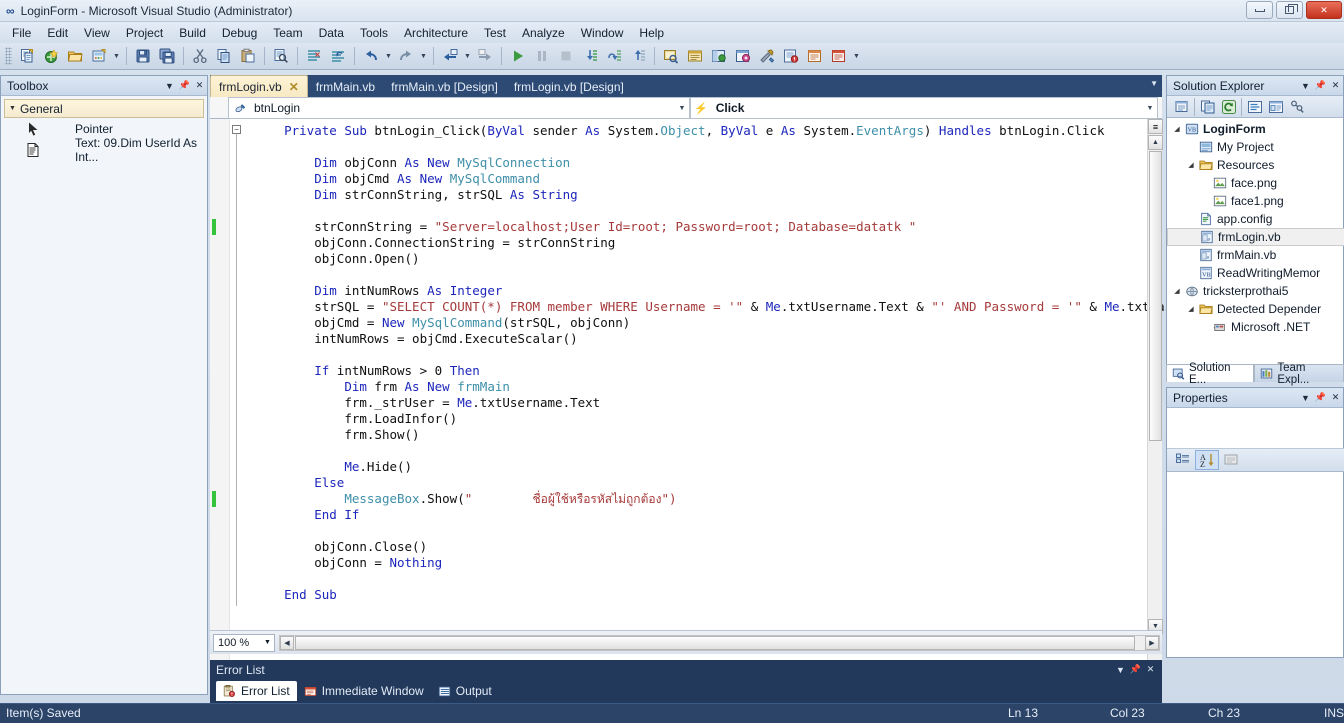 This screenshot has width=1344, height=723. What do you see at coordinates (259, 86) in the screenshot?
I see `editor-tab-frmlogin-vb: frmLogin.vb ✕` at bounding box center [259, 86].